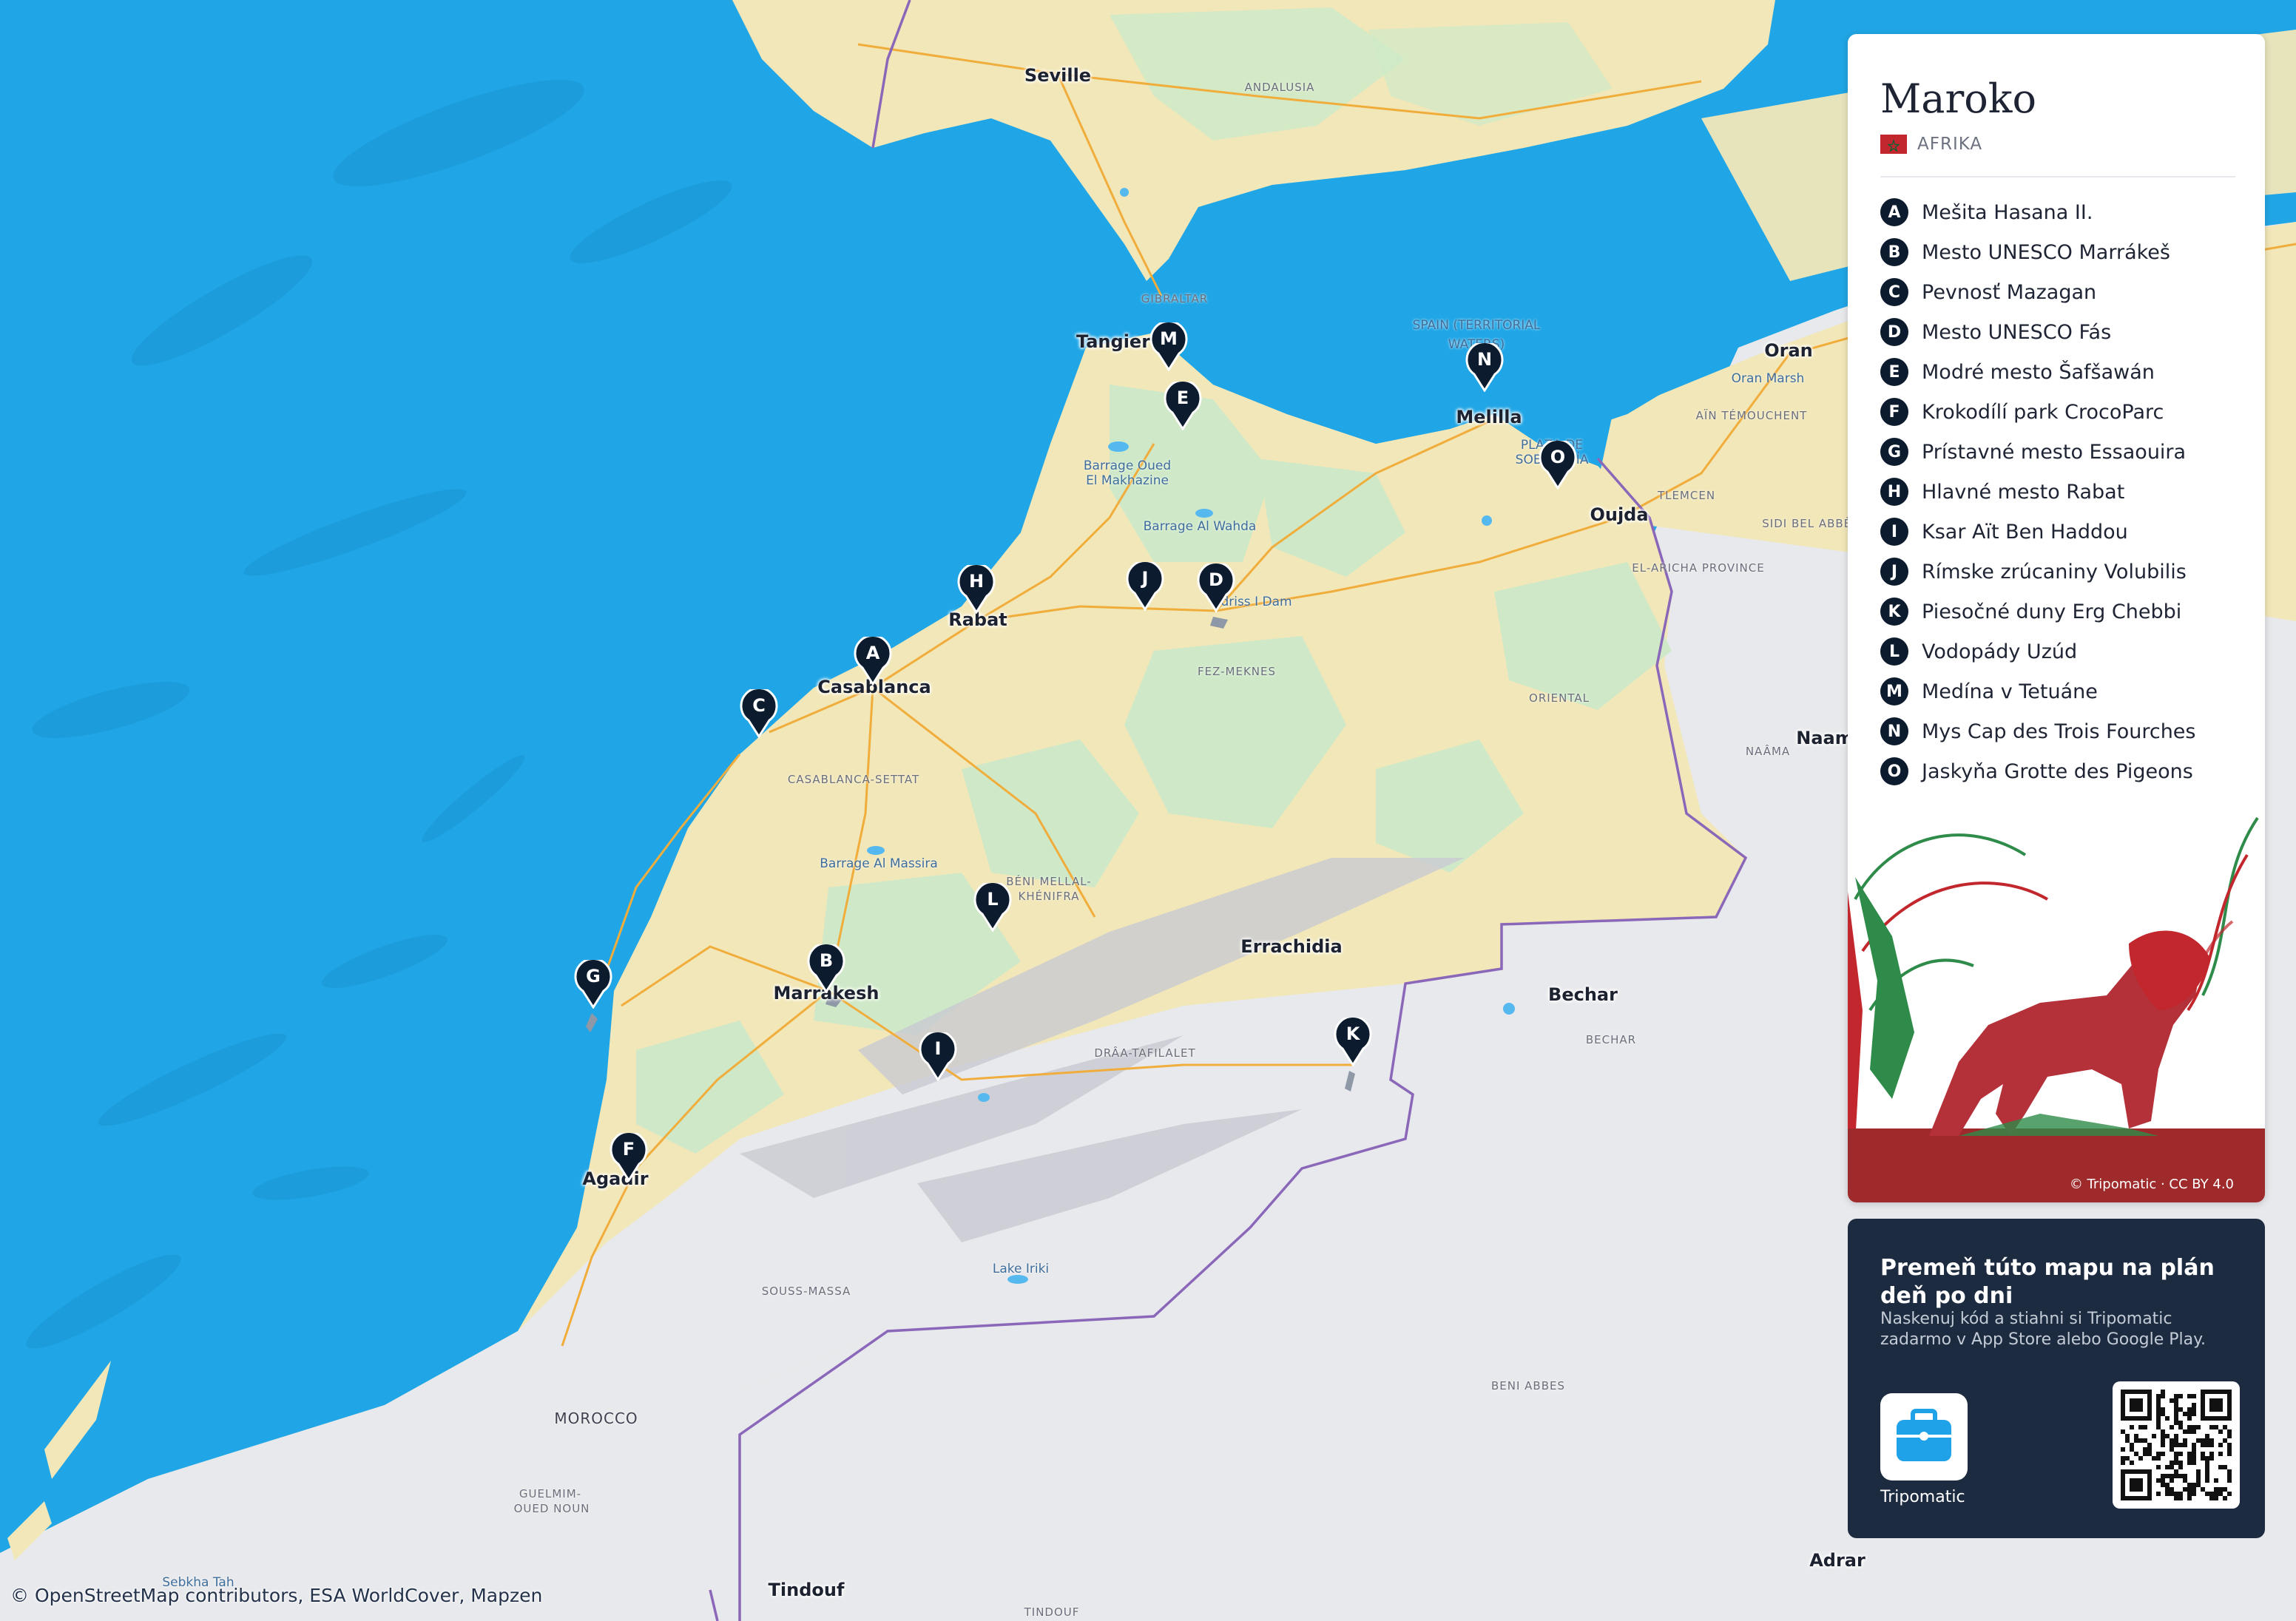  I want to click on map-pin-k: K, so click(1353, 1042).